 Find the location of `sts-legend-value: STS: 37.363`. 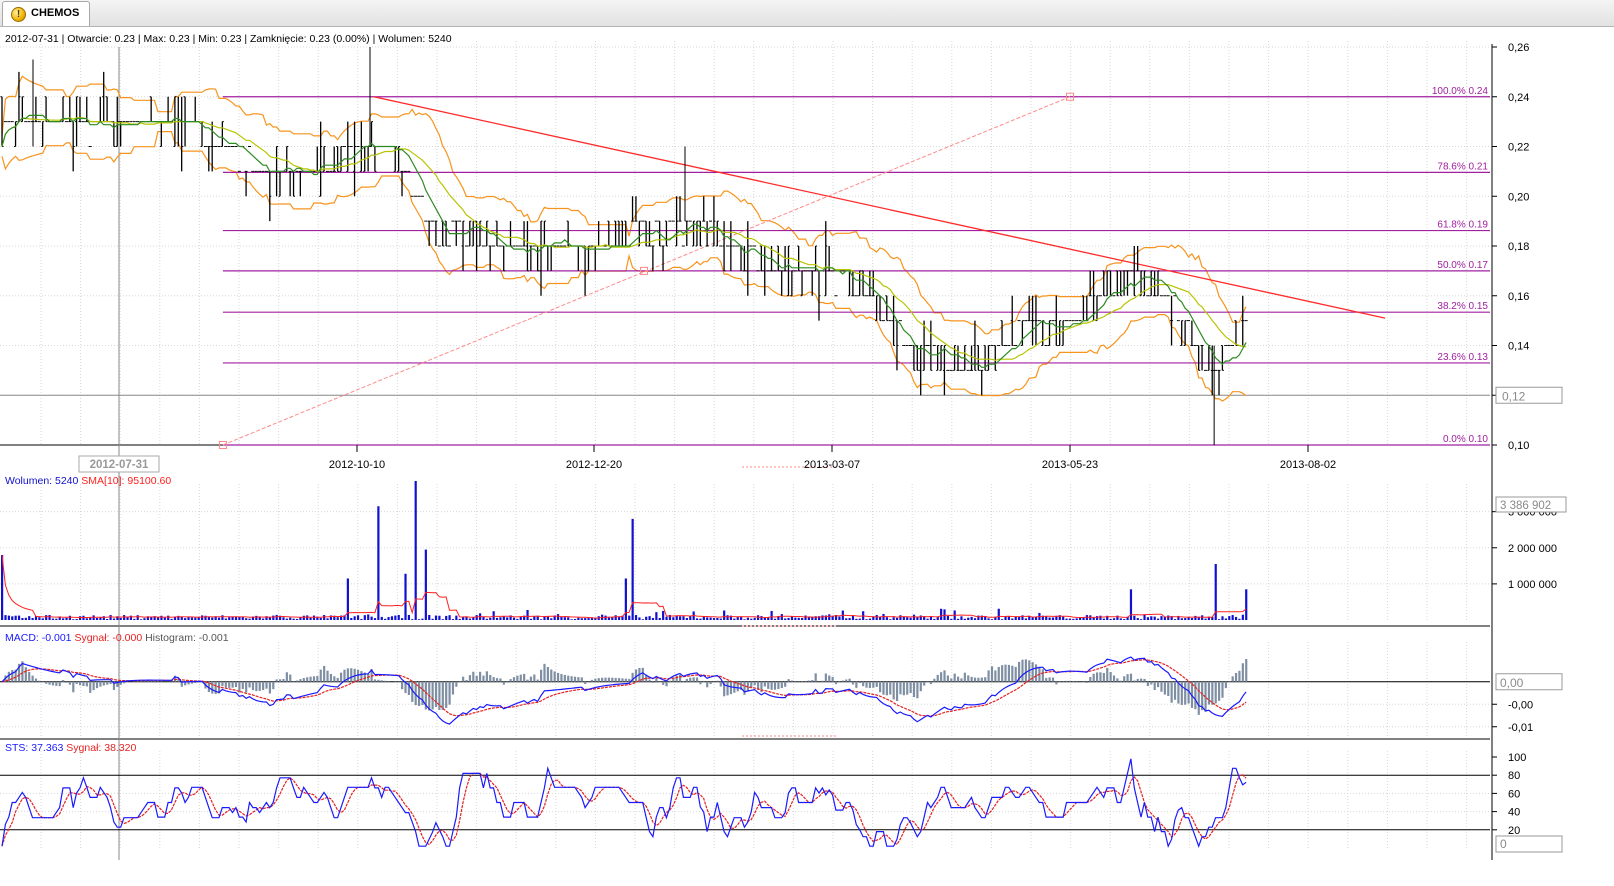

sts-legend-value: STS: 37.363 is located at coordinates (34, 748).